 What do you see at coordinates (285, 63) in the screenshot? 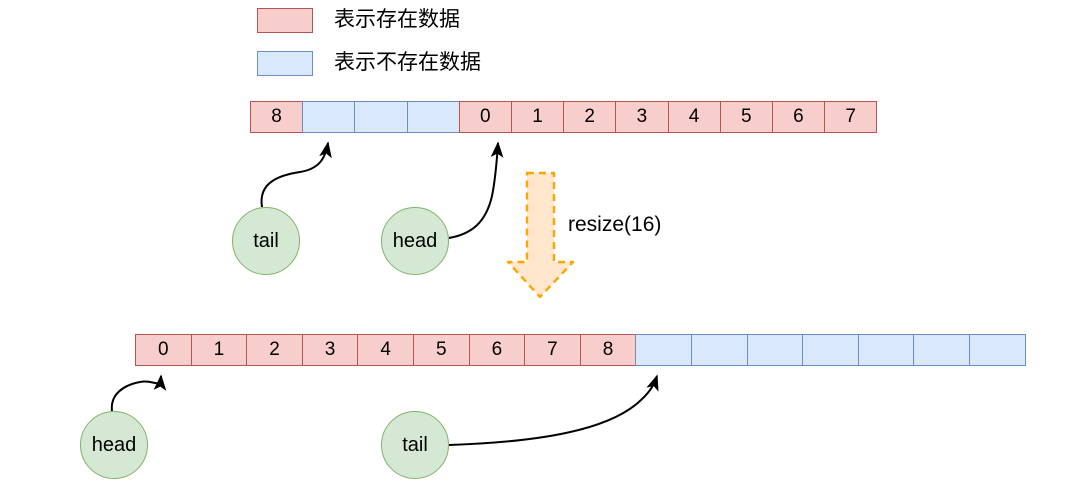
I see `legend-swatch-absent` at bounding box center [285, 63].